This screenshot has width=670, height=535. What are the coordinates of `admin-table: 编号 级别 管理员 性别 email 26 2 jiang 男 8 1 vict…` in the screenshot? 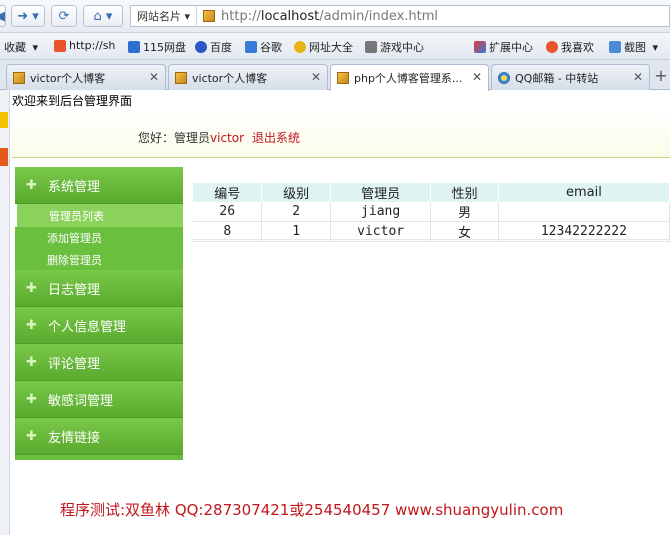 It's located at (431, 212).